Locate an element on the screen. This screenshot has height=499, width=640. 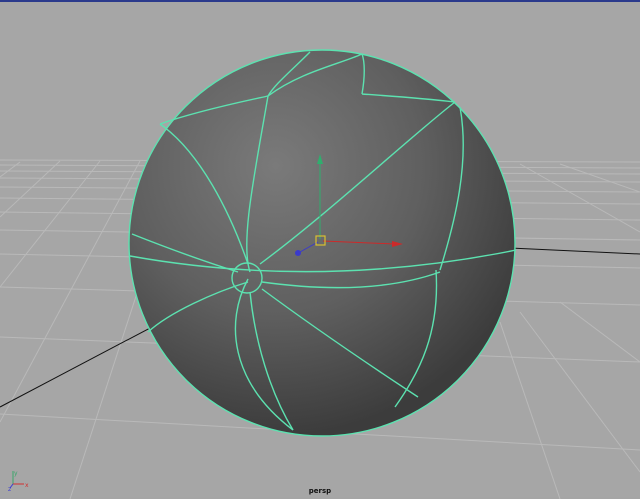
world-axis-line-right is located at coordinates (574, 251).